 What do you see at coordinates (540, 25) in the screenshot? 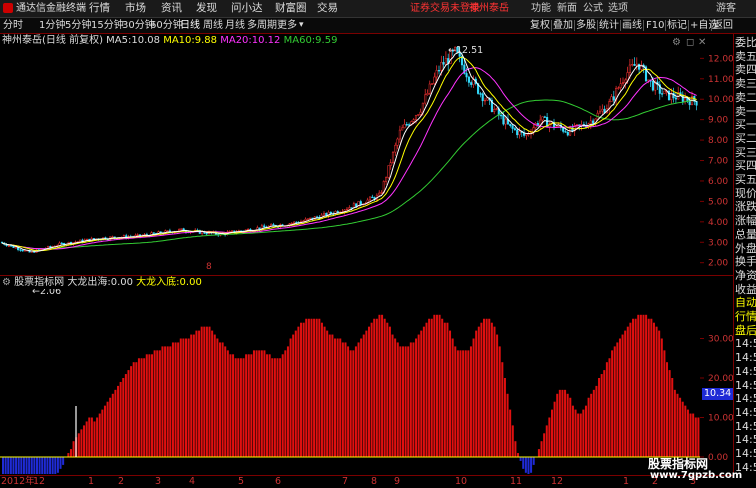
I see `fuquan-button: 复权` at bounding box center [540, 25].